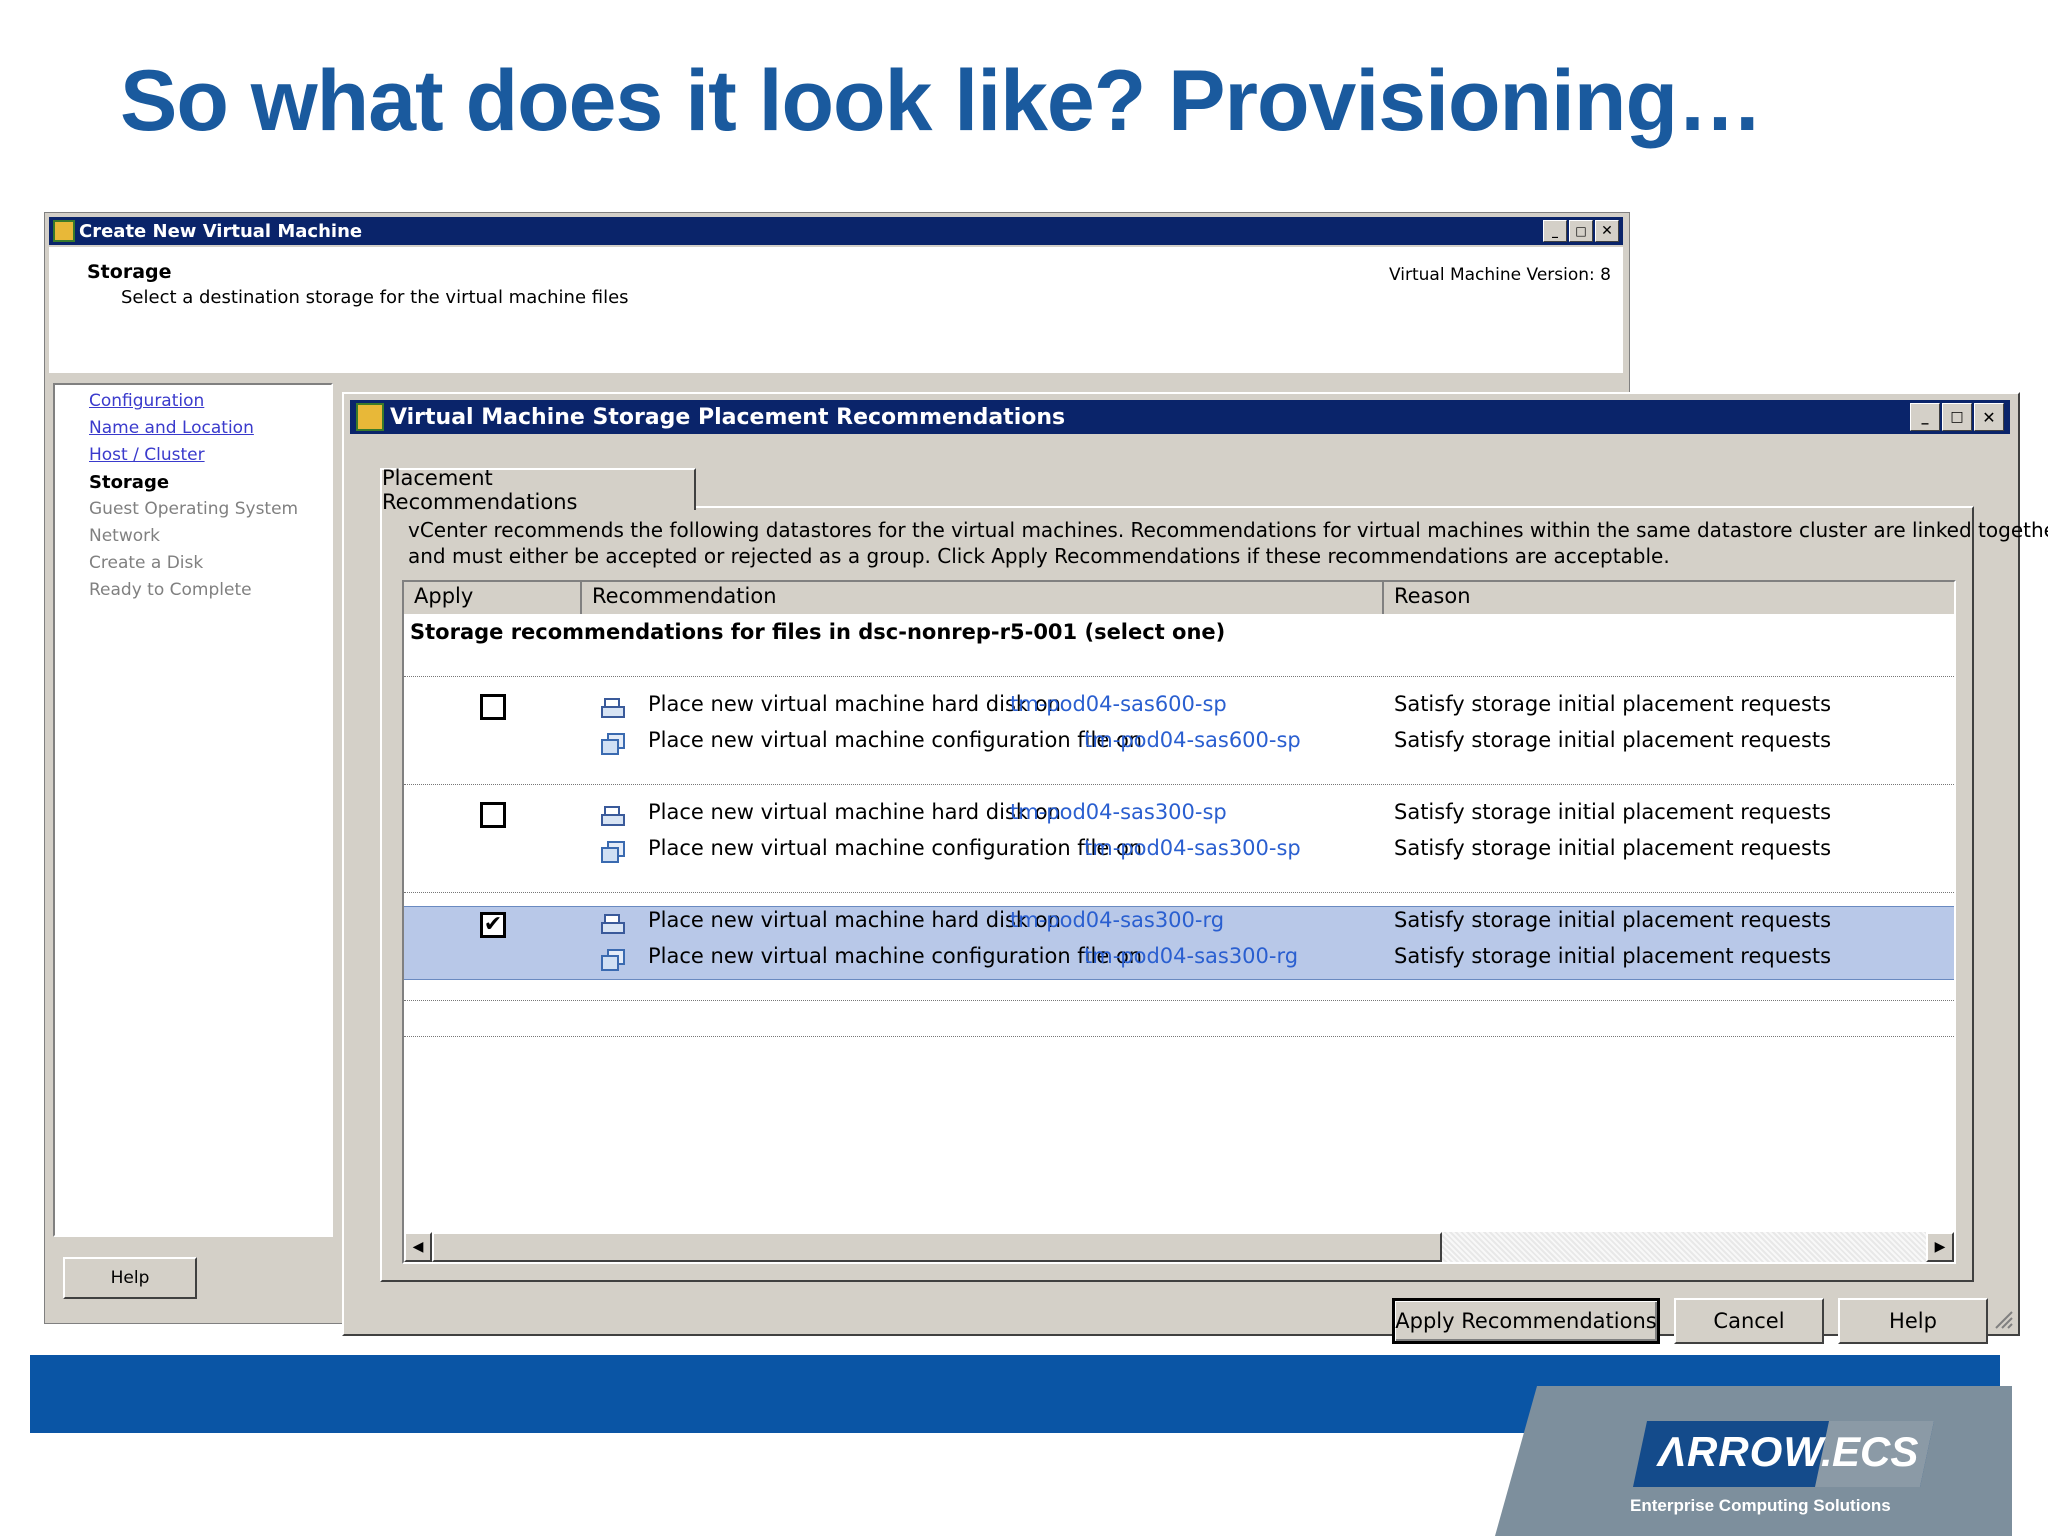 This screenshot has height=1536, width=2048. Describe the element at coordinates (1749, 1321) in the screenshot. I see `cancel-button: Cancel` at that location.